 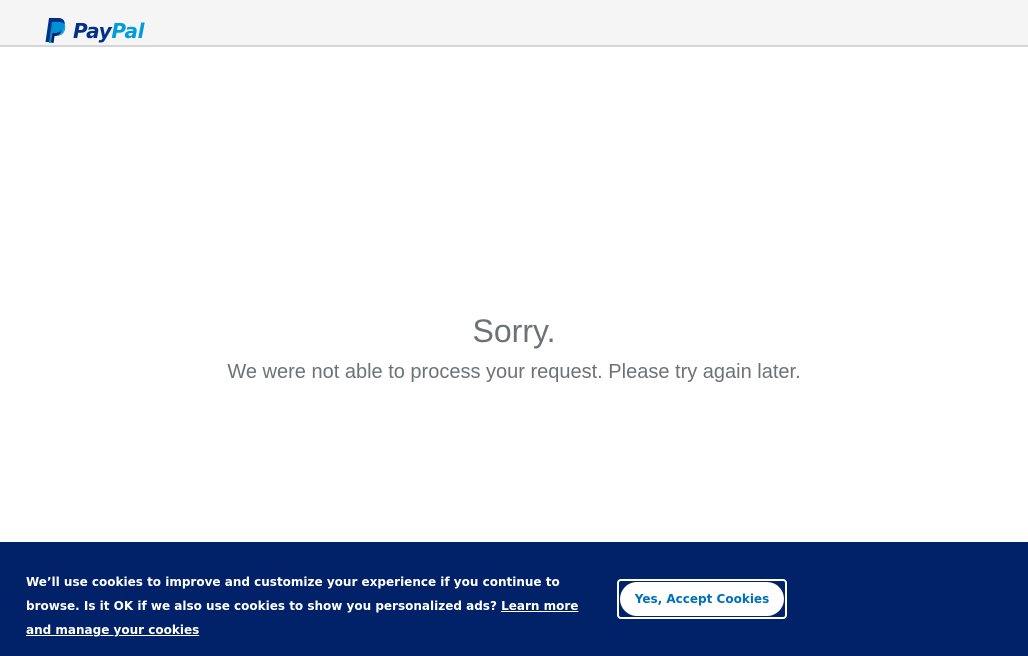 I want to click on header-bar: PayPal, so click(x=514, y=23).